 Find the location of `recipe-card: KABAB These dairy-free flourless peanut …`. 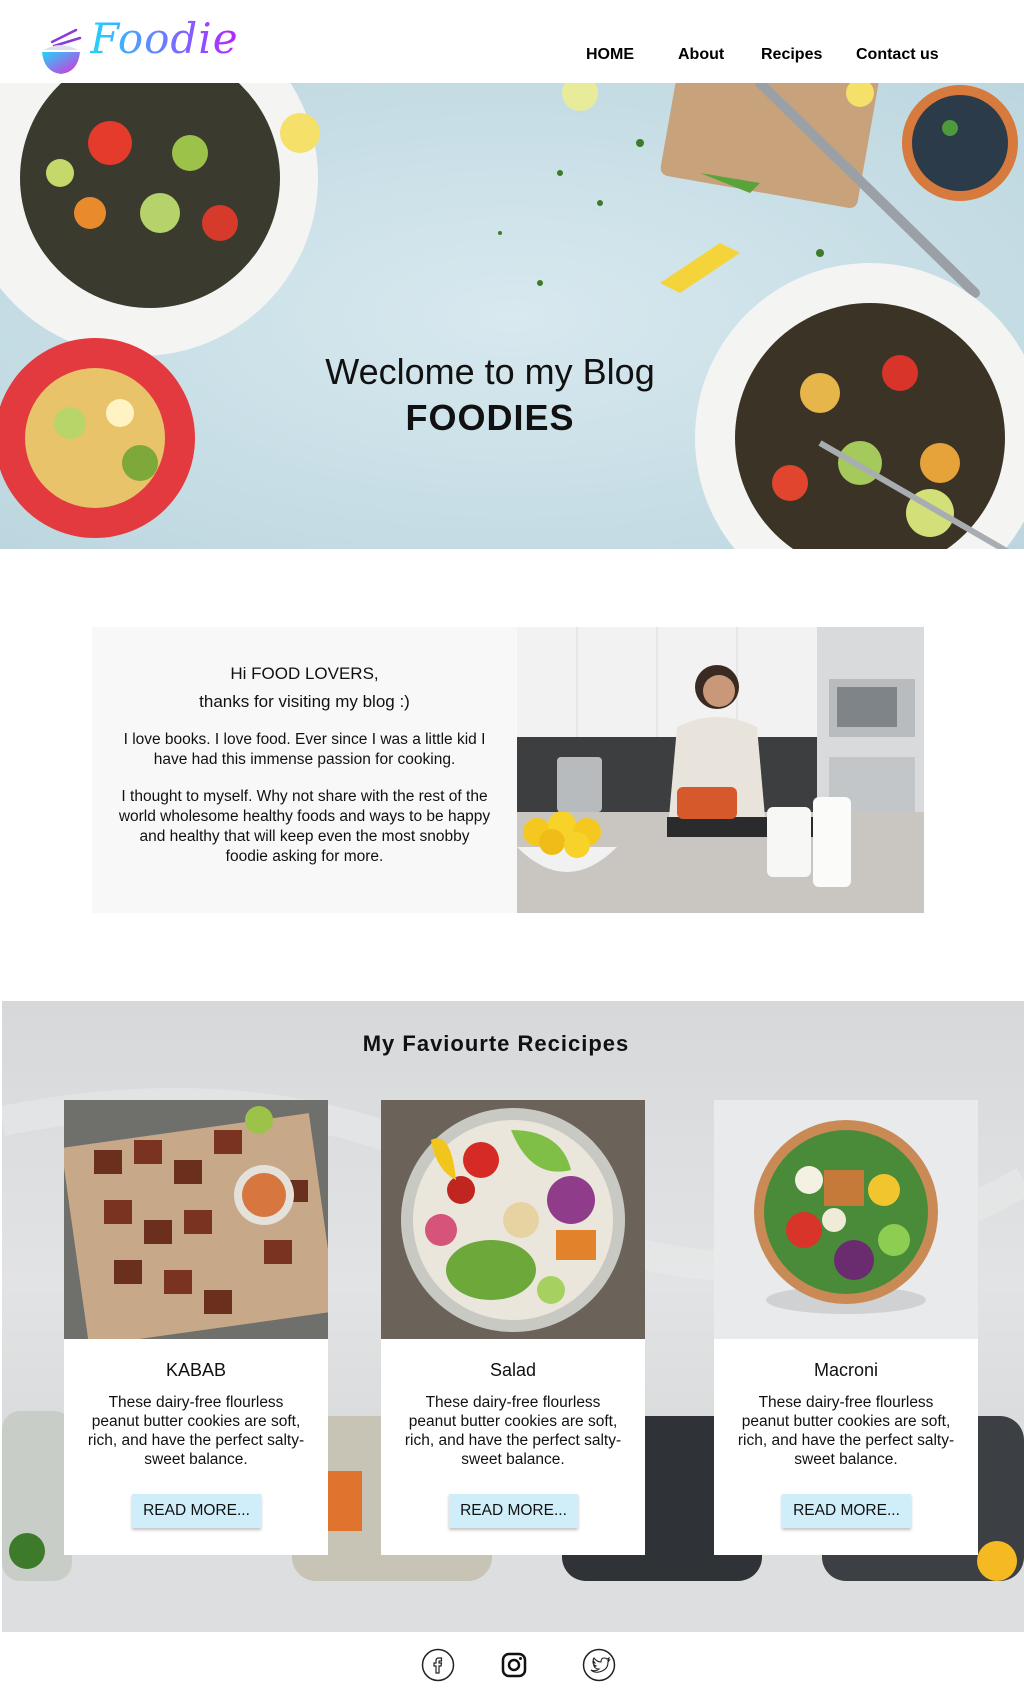

recipe-card: KABAB These dairy-free flourless peanut … is located at coordinates (196, 1327).